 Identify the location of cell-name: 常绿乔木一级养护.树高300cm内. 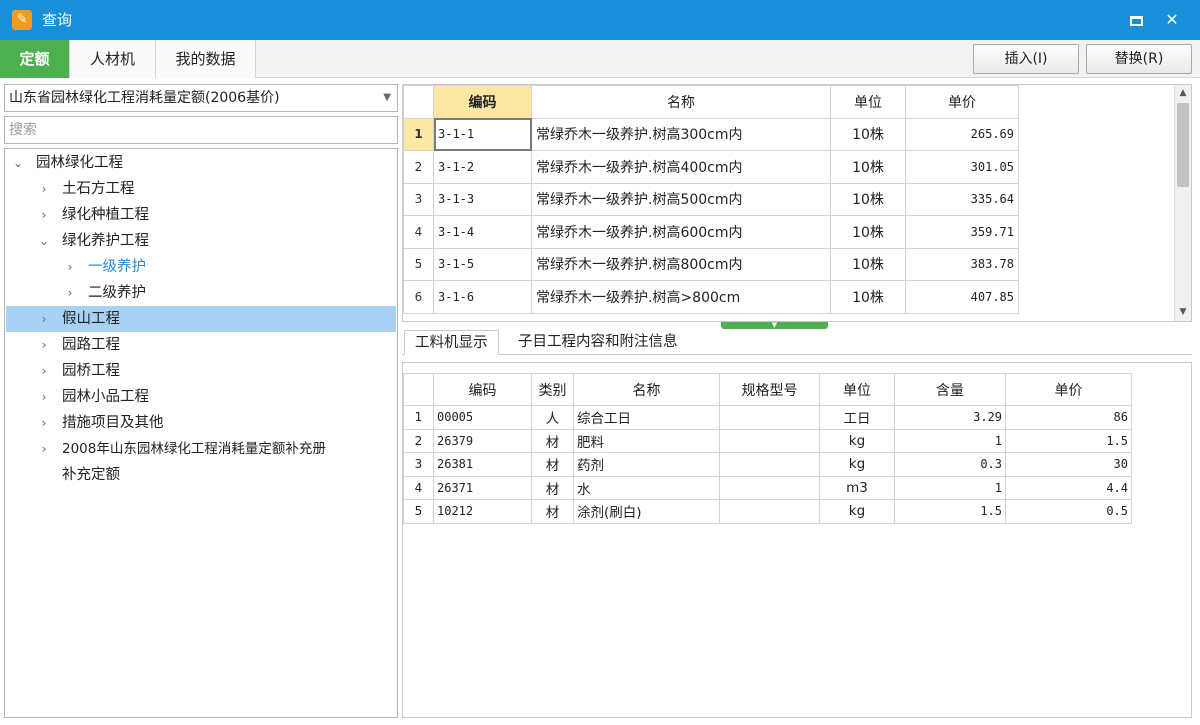
(681, 134).